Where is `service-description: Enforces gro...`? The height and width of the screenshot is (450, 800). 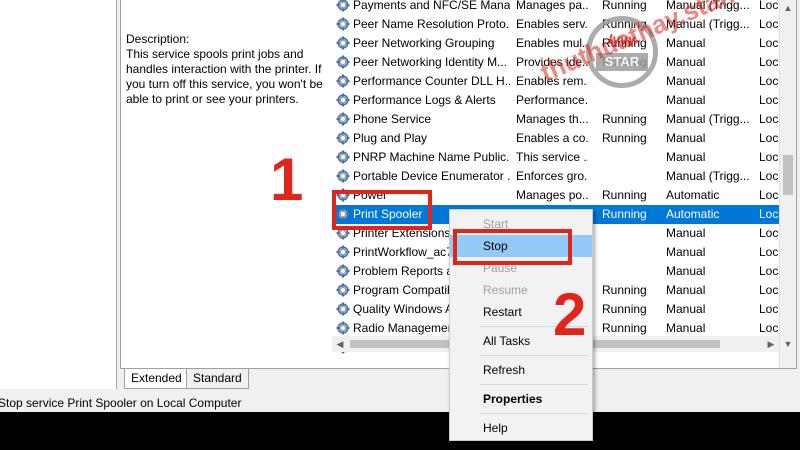
service-description: Enforces gro... is located at coordinates (552, 176).